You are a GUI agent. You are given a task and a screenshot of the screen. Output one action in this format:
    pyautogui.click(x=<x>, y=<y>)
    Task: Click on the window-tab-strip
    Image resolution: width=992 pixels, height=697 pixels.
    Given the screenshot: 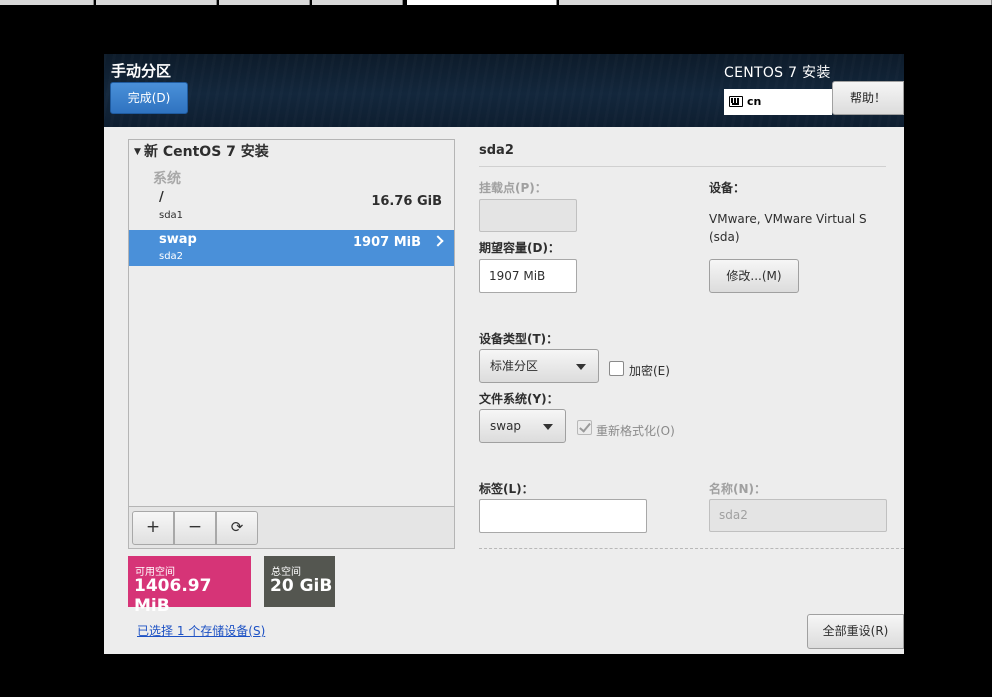 What is the action you would take?
    pyautogui.click(x=496, y=2)
    